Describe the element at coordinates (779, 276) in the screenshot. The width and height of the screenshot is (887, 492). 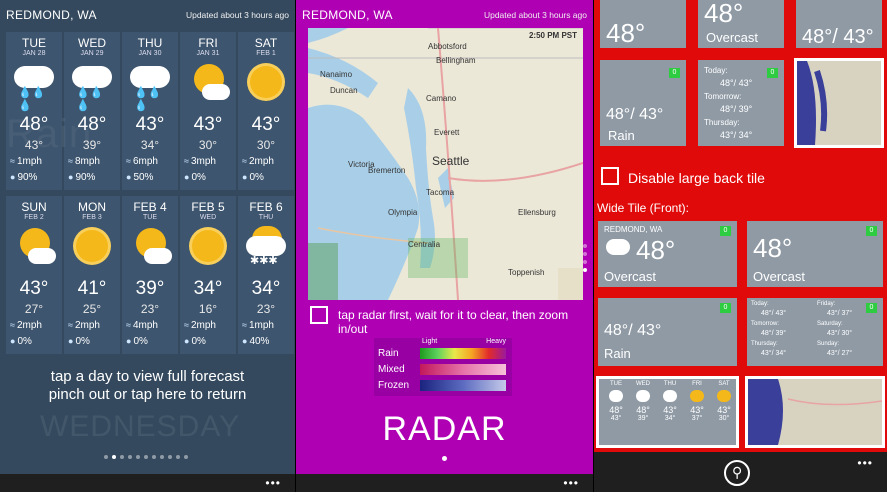
I see `wide2-label: Overcast` at that location.